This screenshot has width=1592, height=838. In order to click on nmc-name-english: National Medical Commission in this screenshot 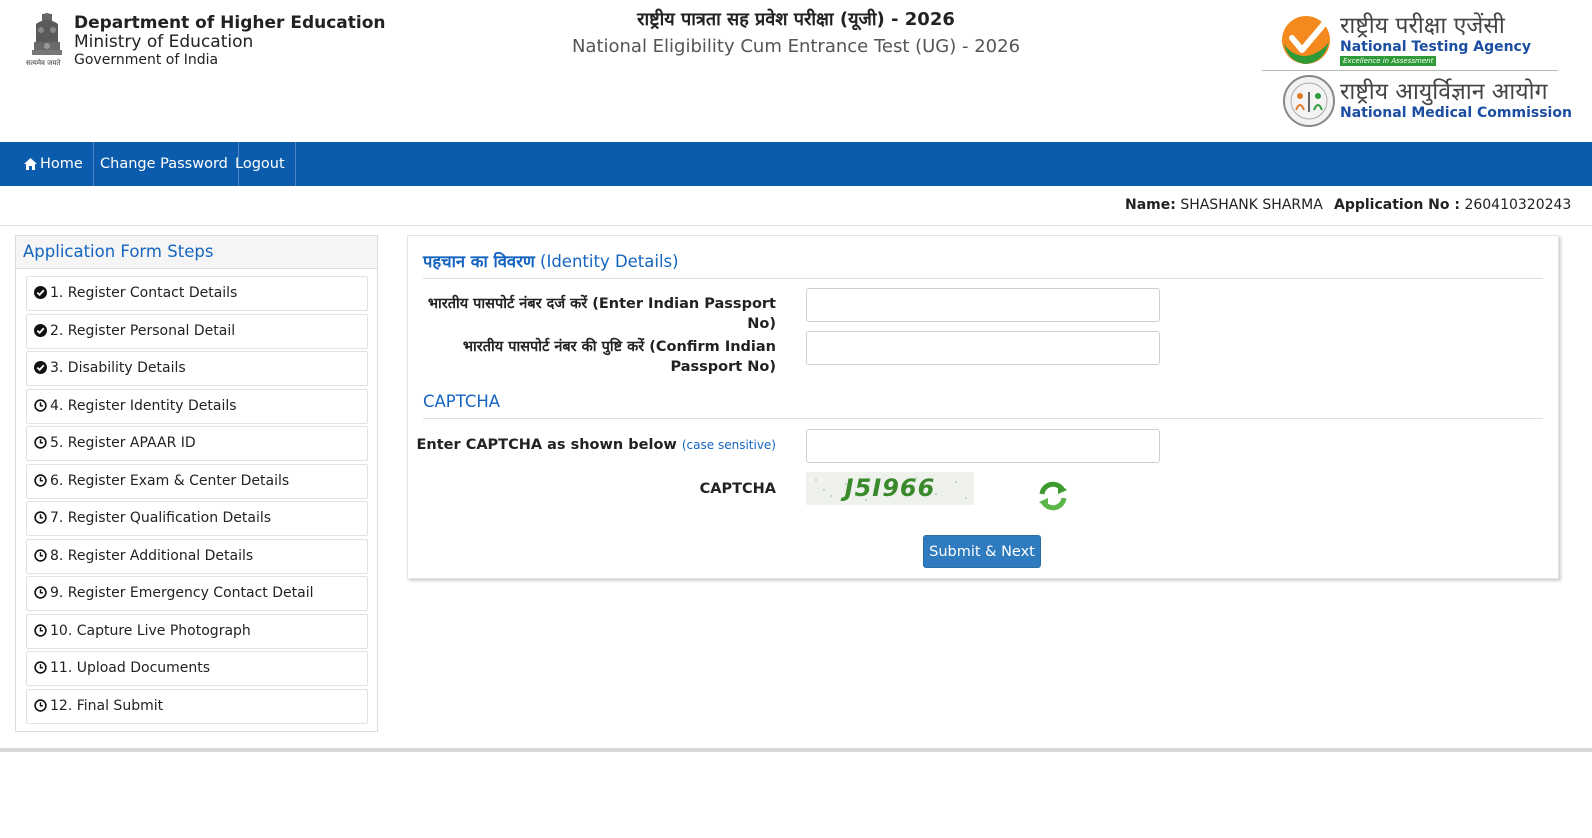, I will do `click(1456, 113)`.